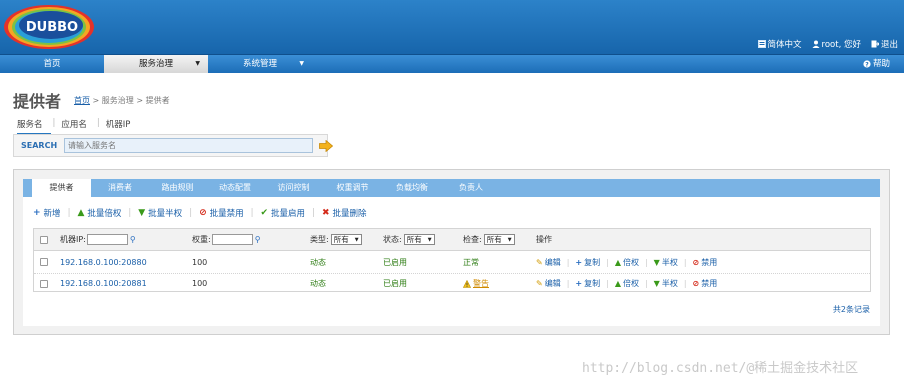 The image size is (904, 385). Describe the element at coordinates (44, 239) in the screenshot. I see `select-all-checkbox` at that location.